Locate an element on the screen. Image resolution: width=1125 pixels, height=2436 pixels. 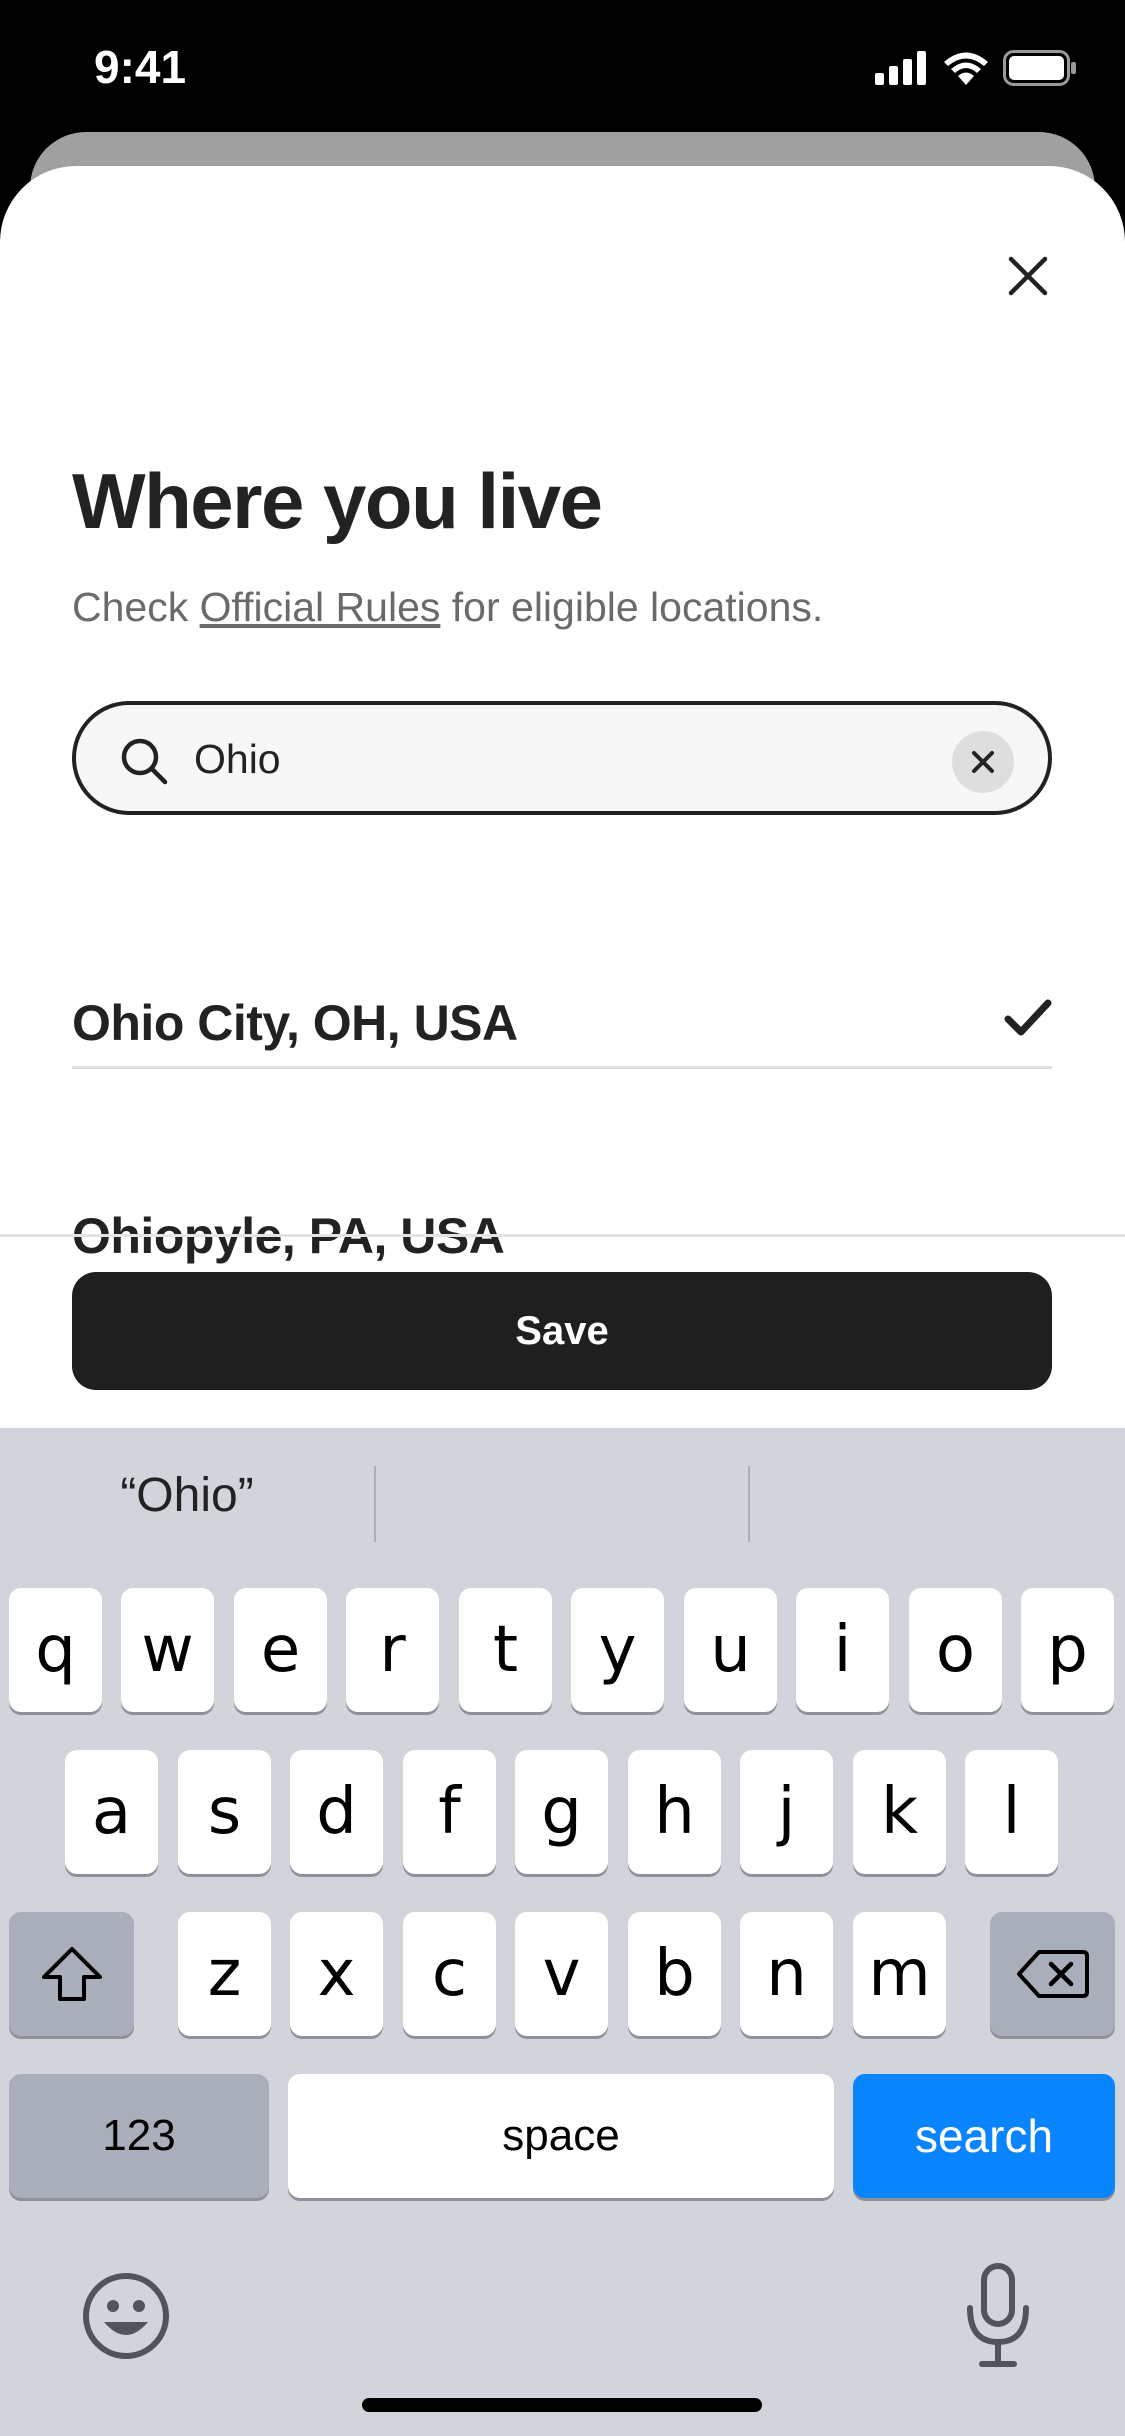
key-h: h is located at coordinates (674, 1812).